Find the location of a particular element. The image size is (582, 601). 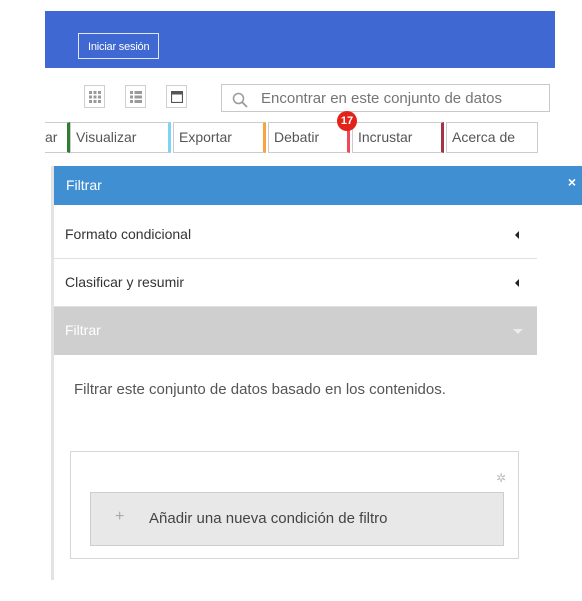

panel-title: Filtrar is located at coordinates (84, 185).